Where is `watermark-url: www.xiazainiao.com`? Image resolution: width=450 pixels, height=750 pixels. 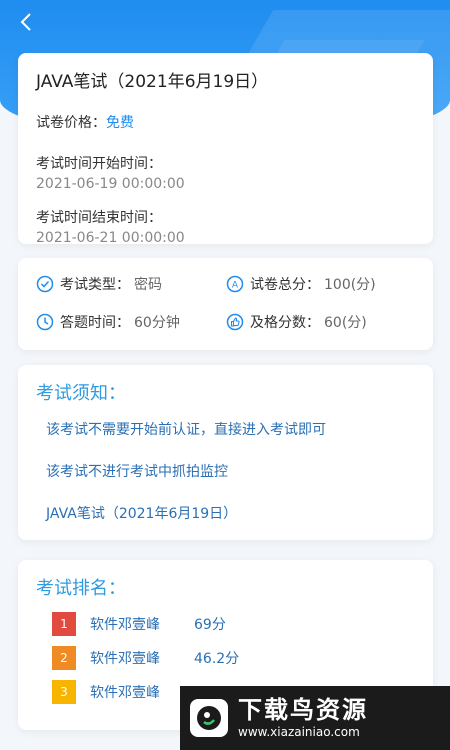
watermark-url: www.xiazainiao.com is located at coordinates (299, 732).